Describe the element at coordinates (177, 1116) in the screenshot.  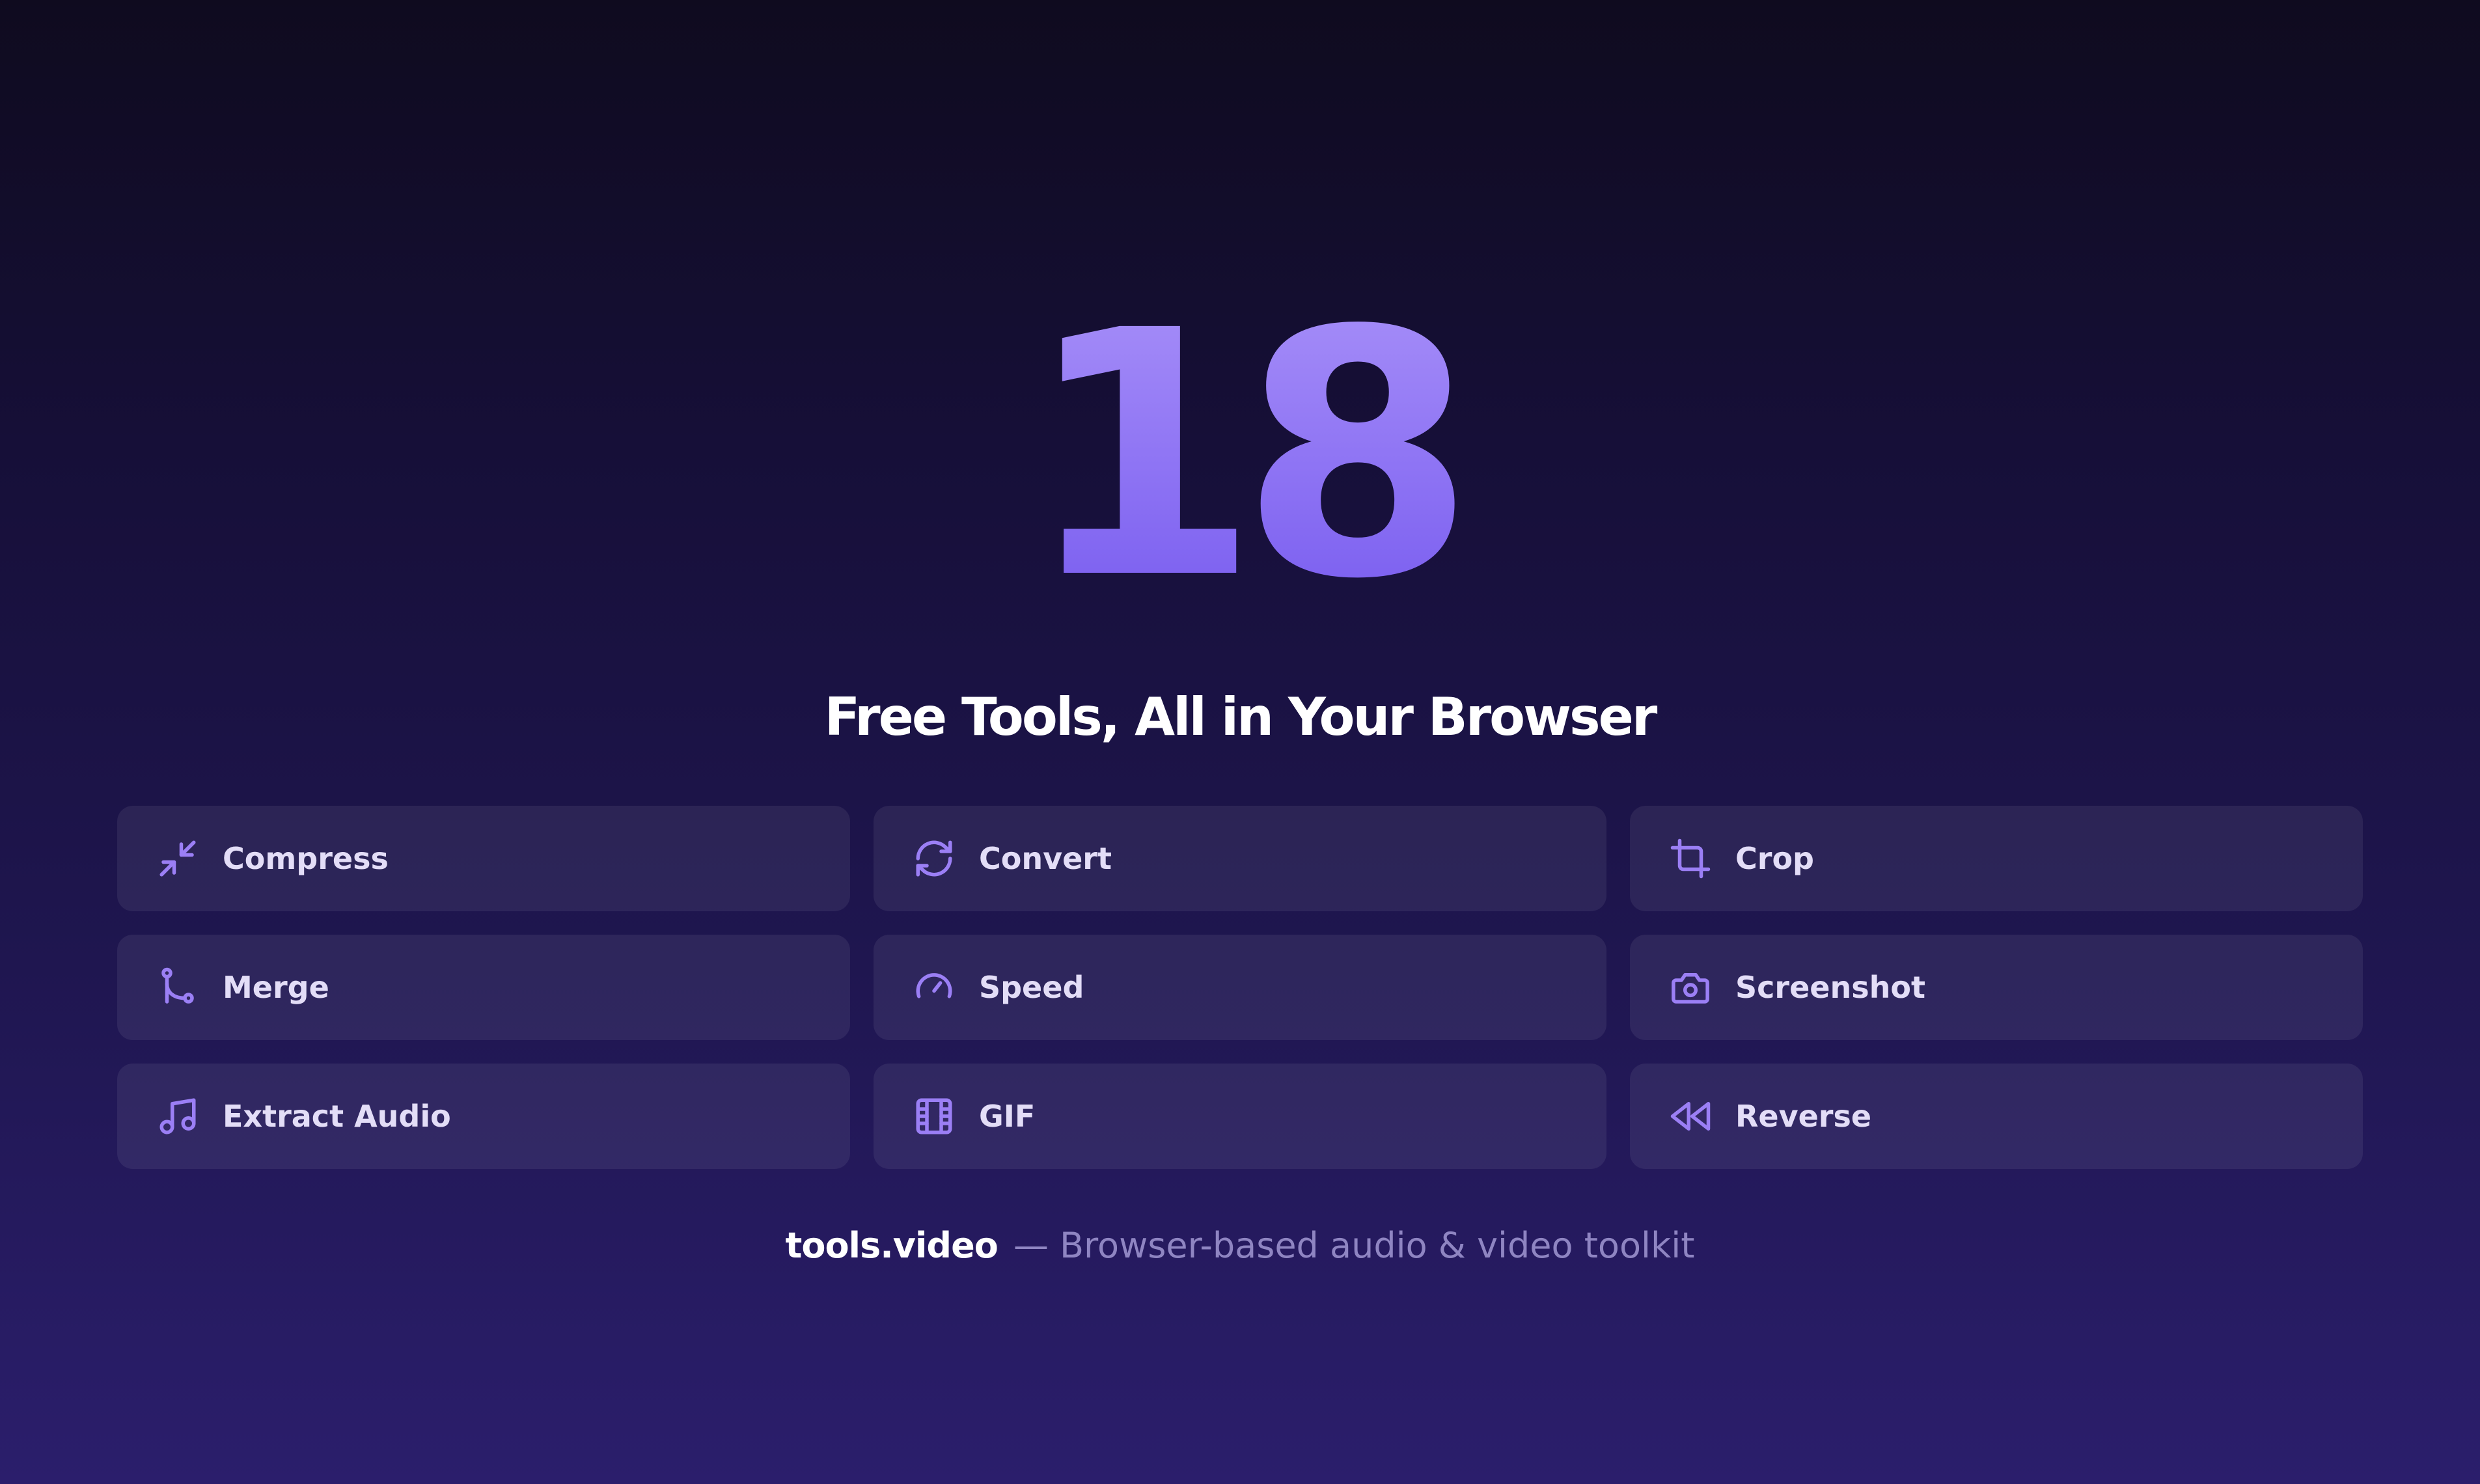
I see `music-note-icon` at that location.